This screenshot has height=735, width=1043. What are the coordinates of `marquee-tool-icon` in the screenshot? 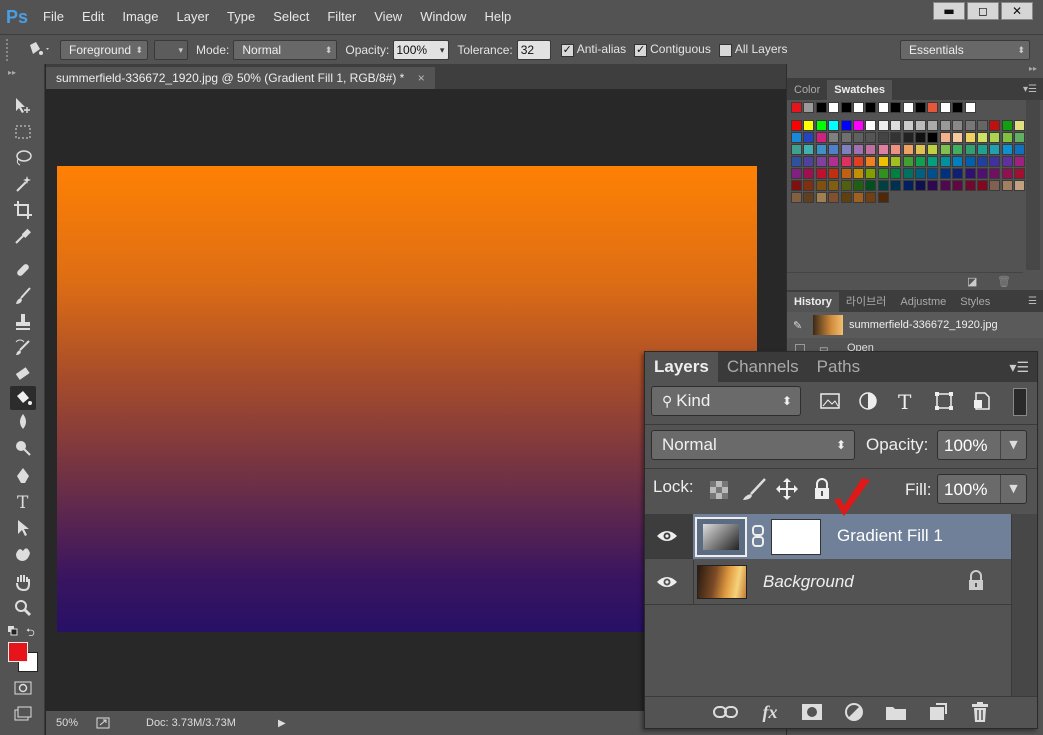 It's located at (23, 132).